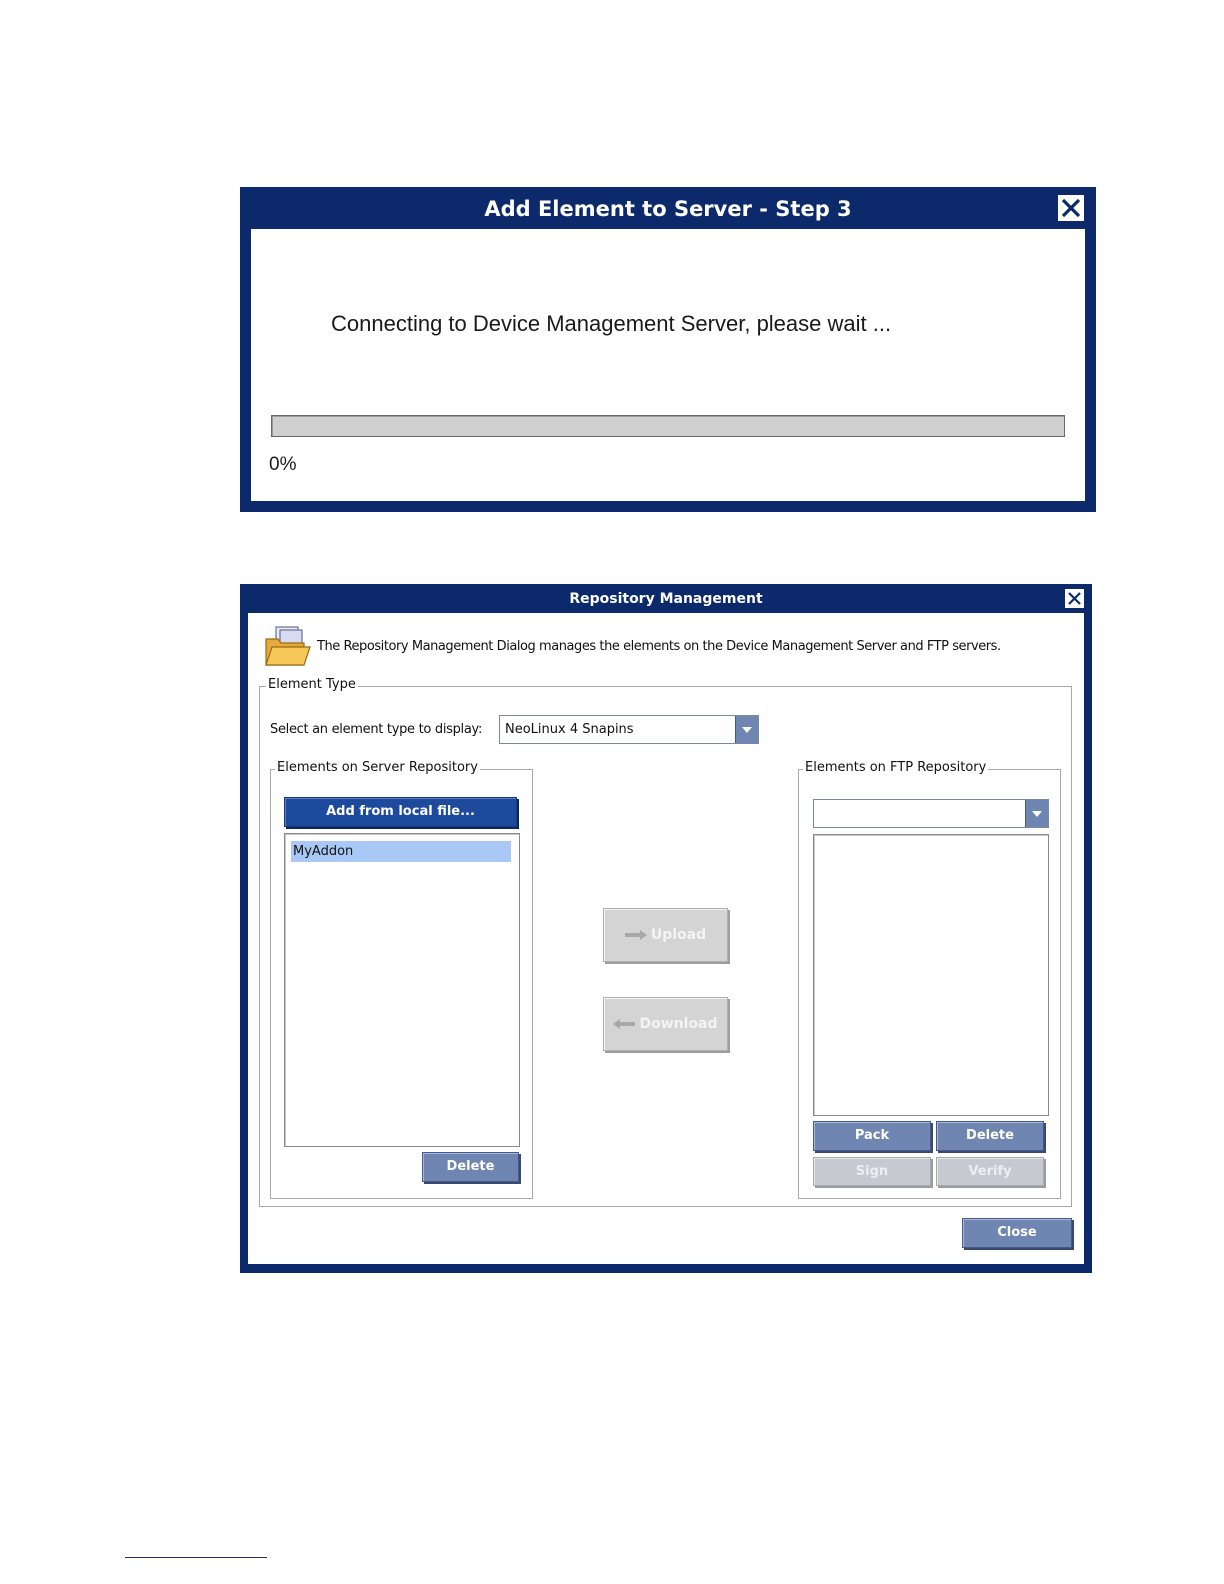 The width and height of the screenshot is (1224, 1584). I want to click on footnote-rule, so click(196, 1557).